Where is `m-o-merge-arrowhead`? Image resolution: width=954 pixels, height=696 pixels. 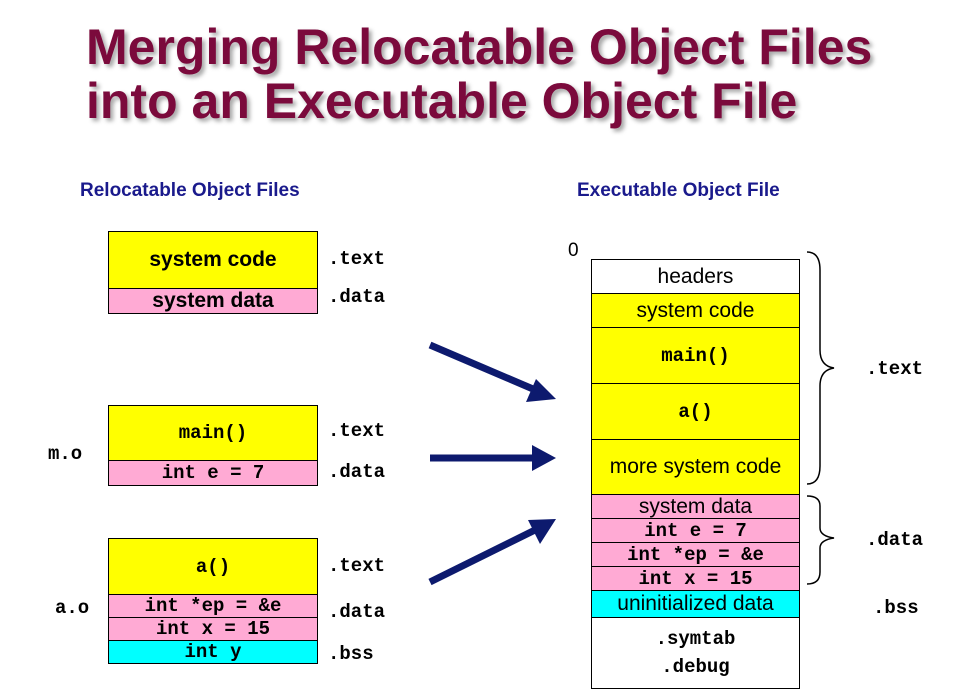 m-o-merge-arrowhead is located at coordinates (544, 458).